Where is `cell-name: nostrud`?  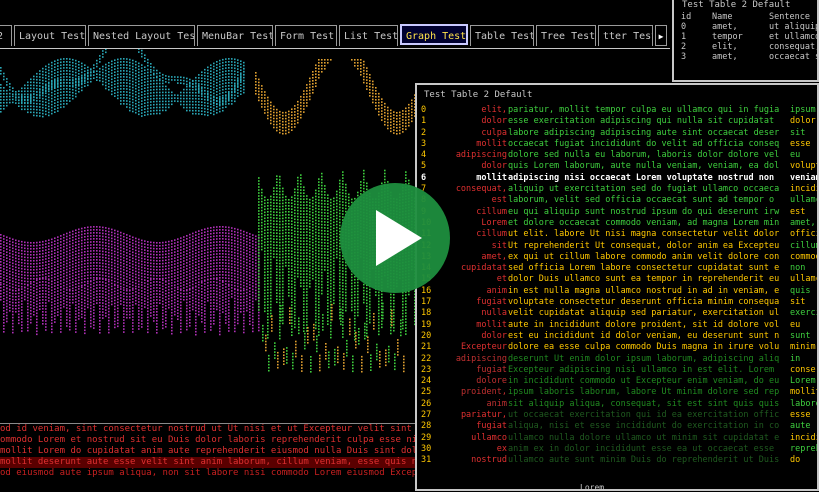
cell-name: nostrud is located at coordinates (489, 460).